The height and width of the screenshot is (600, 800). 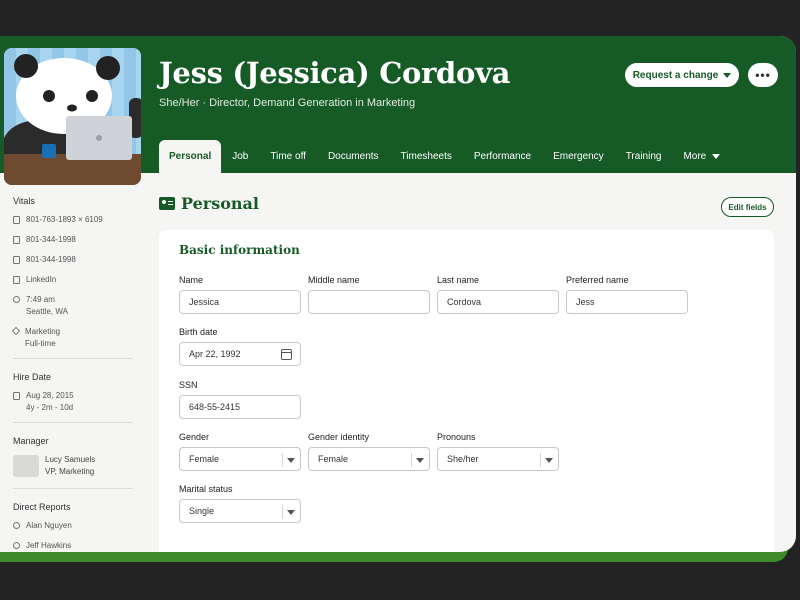 I want to click on local-time: 7:49 am, so click(x=40, y=299).